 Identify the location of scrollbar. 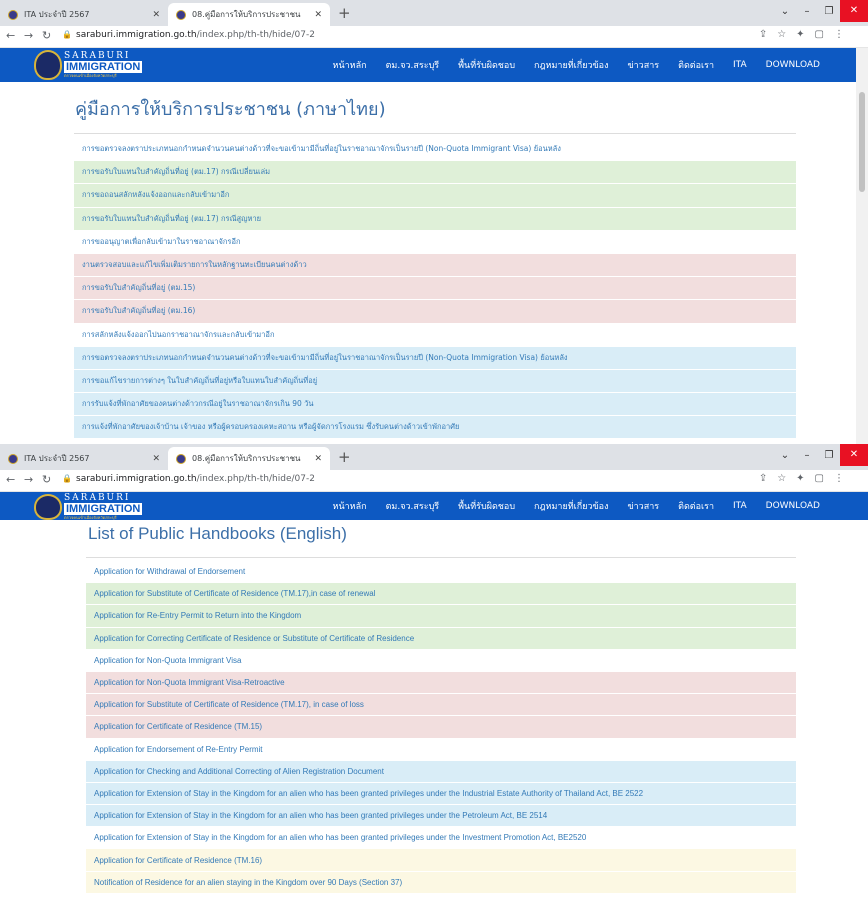
(862, 246).